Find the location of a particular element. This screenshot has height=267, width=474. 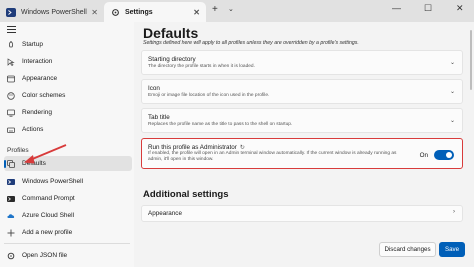

plus-icon is located at coordinates (11, 233).